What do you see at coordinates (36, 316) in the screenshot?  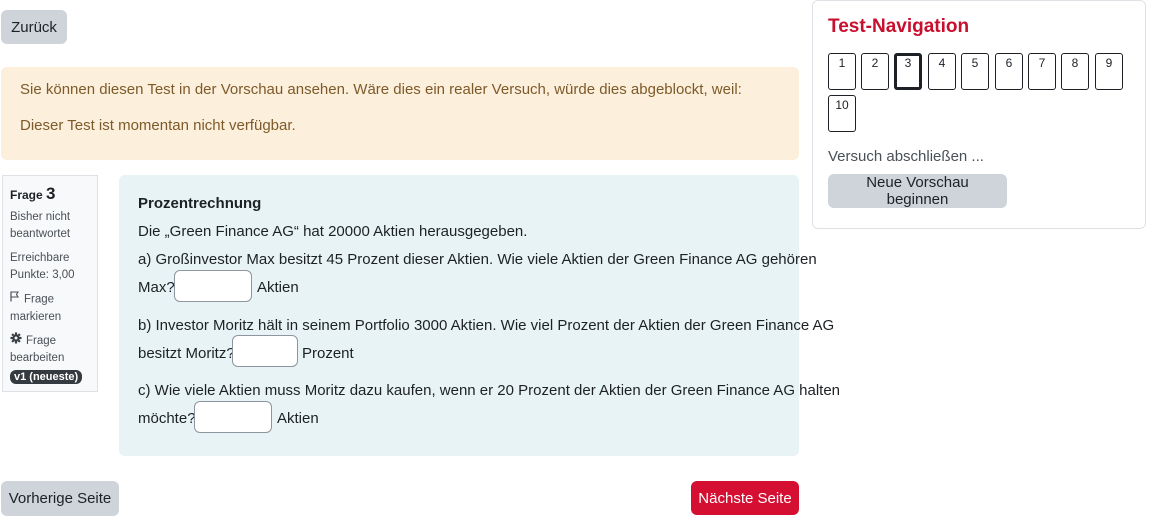 I see `flag-question-line2: markieren` at bounding box center [36, 316].